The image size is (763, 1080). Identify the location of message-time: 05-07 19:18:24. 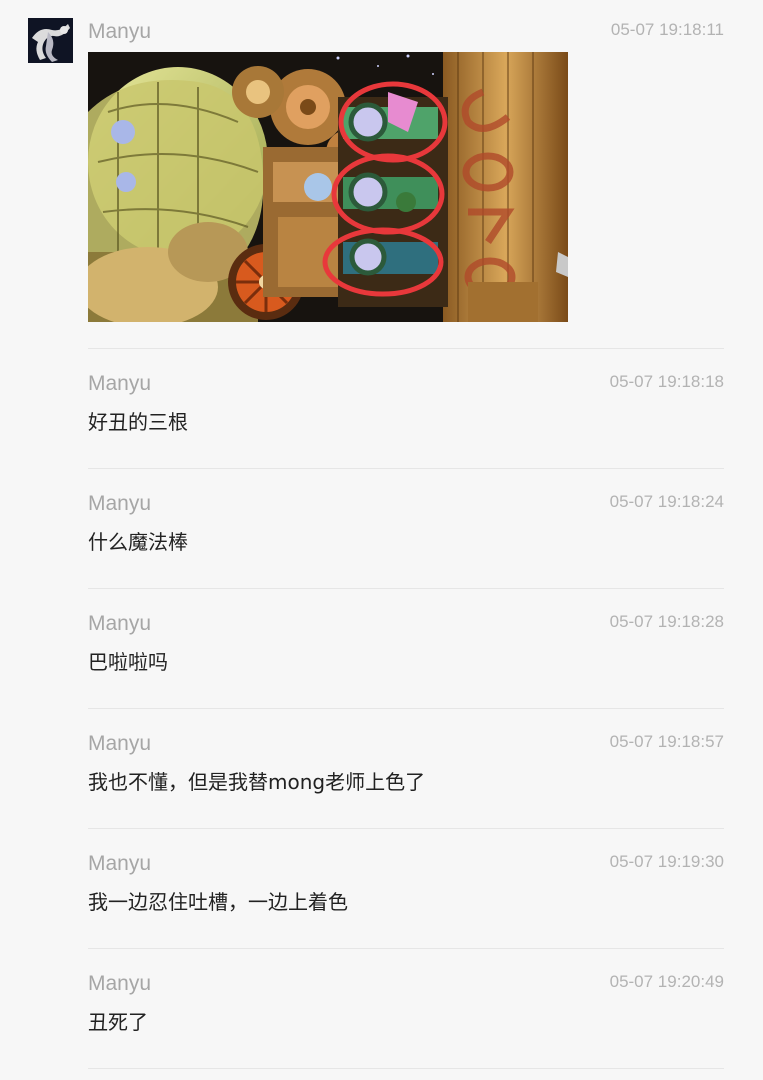
(666, 501).